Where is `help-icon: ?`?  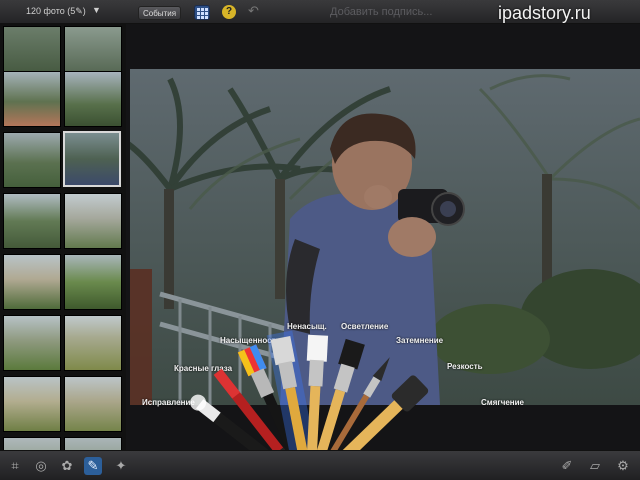 help-icon: ? is located at coordinates (229, 12).